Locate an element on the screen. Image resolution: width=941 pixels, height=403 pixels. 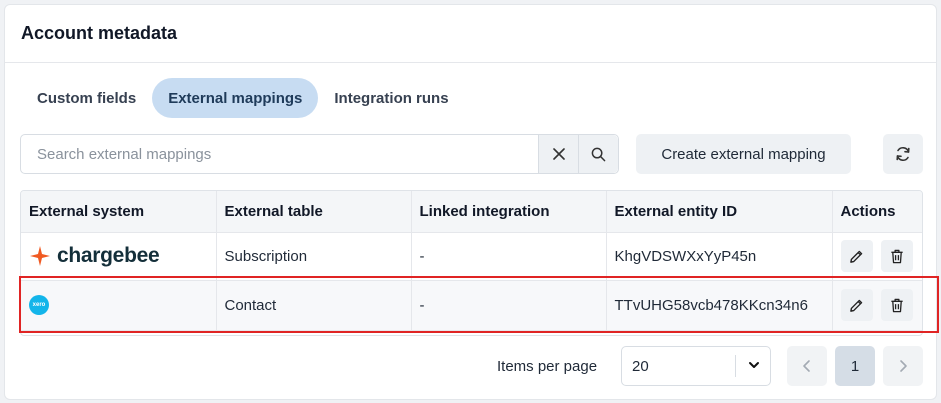
header-external-system: External system is located at coordinates (119, 212).